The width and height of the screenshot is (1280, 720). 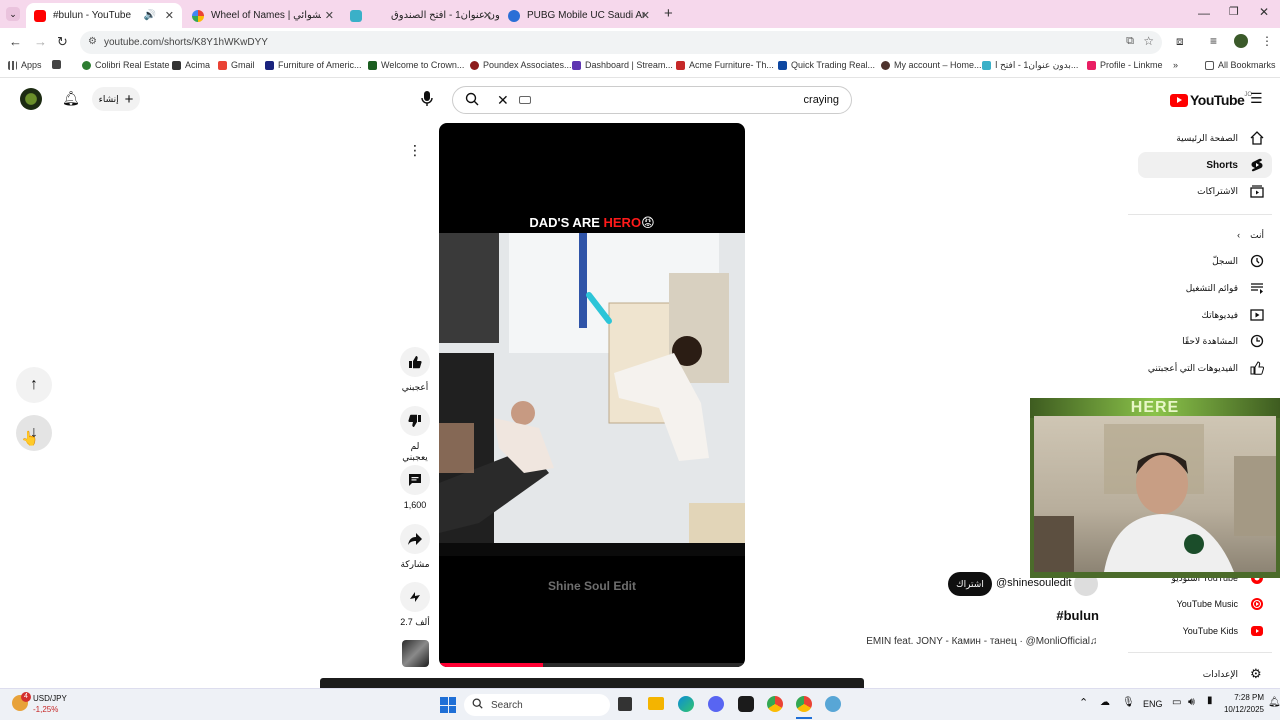 I want to click on tab-youtube: #bulun - YouTube 🔊 ✕, so click(x=104, y=15).